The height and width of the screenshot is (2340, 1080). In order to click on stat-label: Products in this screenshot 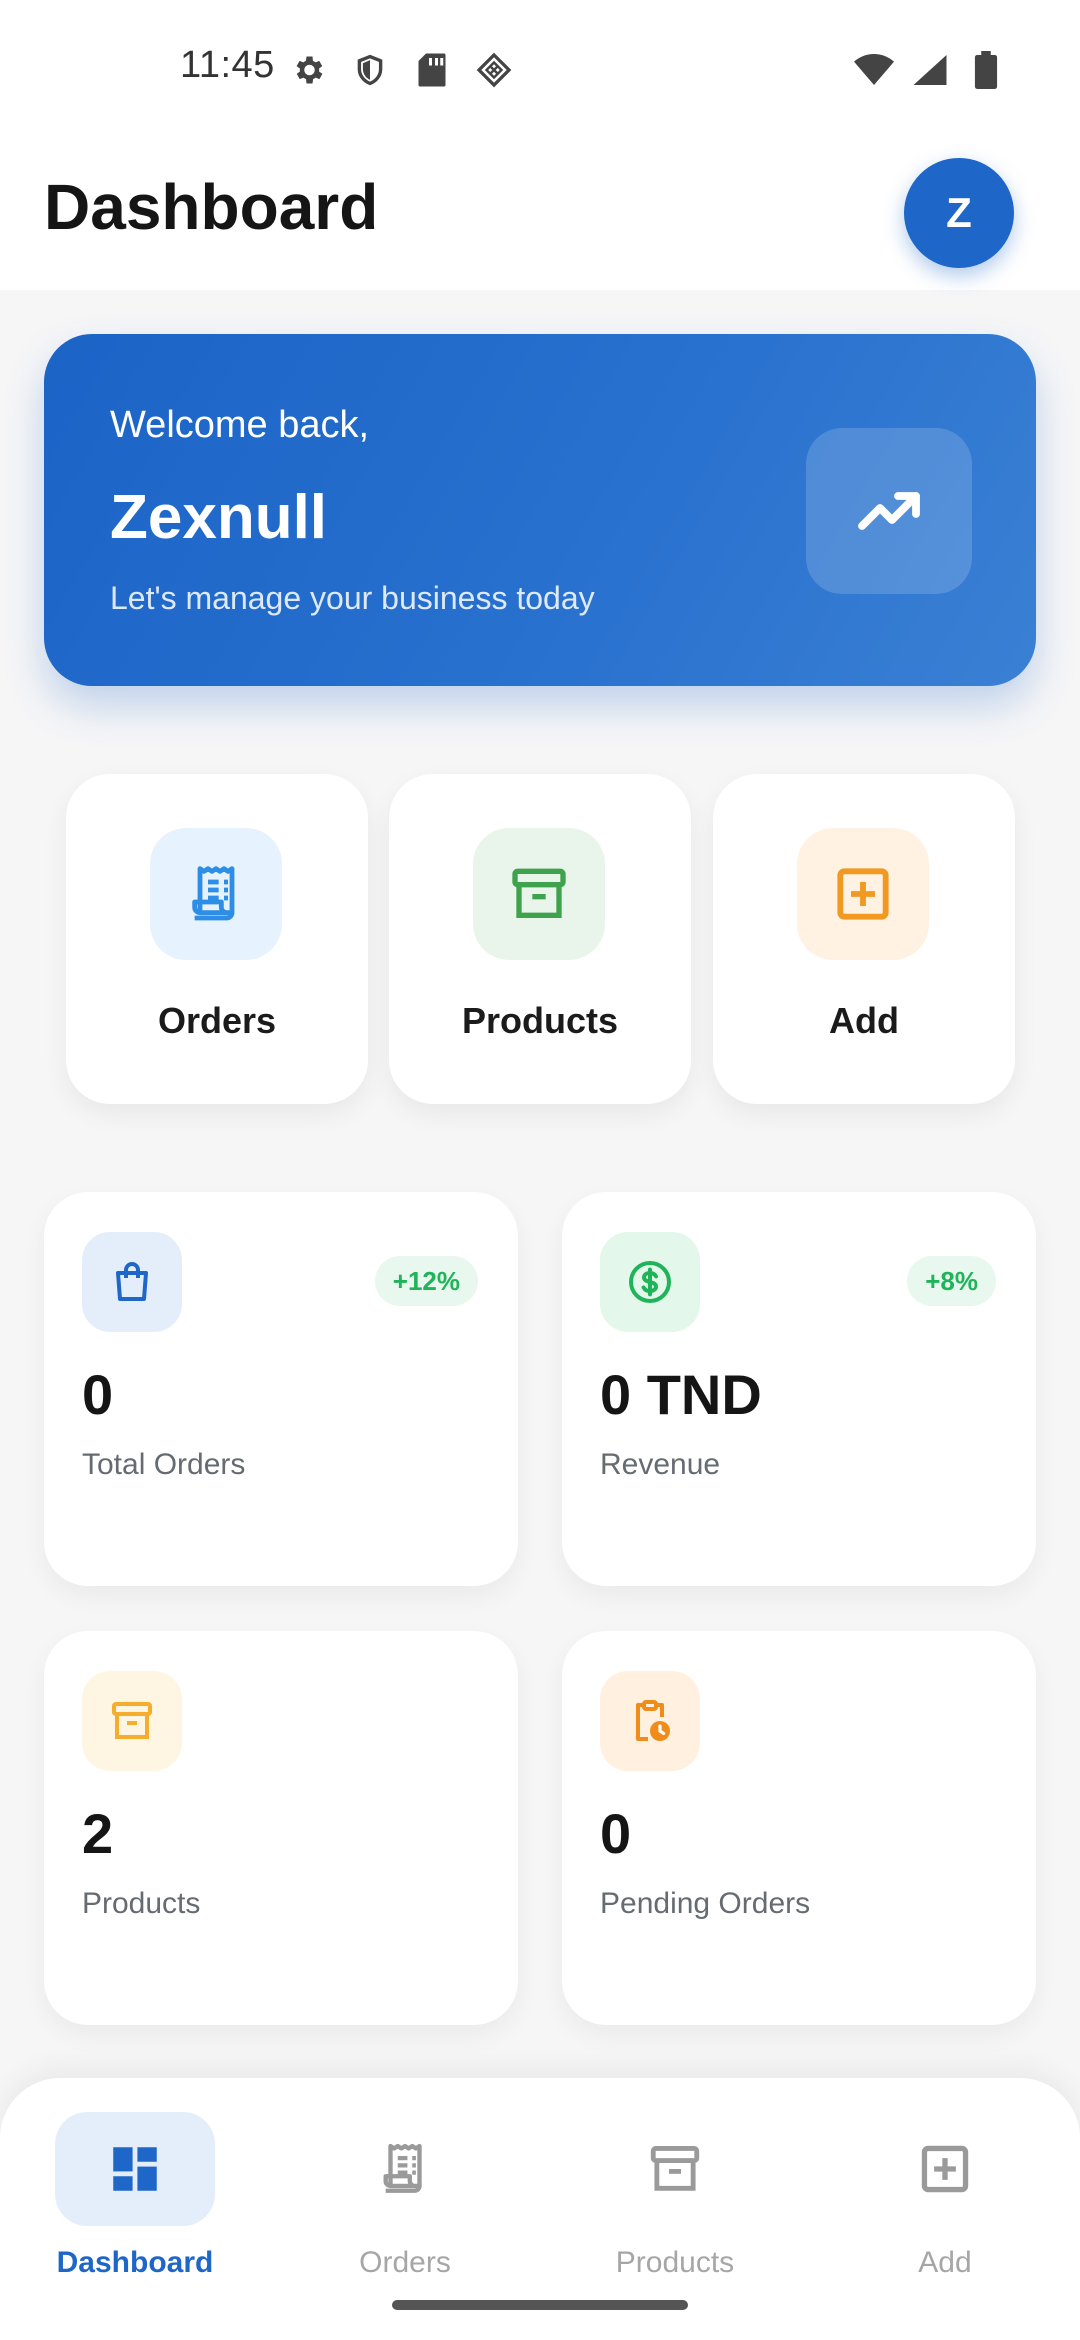, I will do `click(141, 1903)`.